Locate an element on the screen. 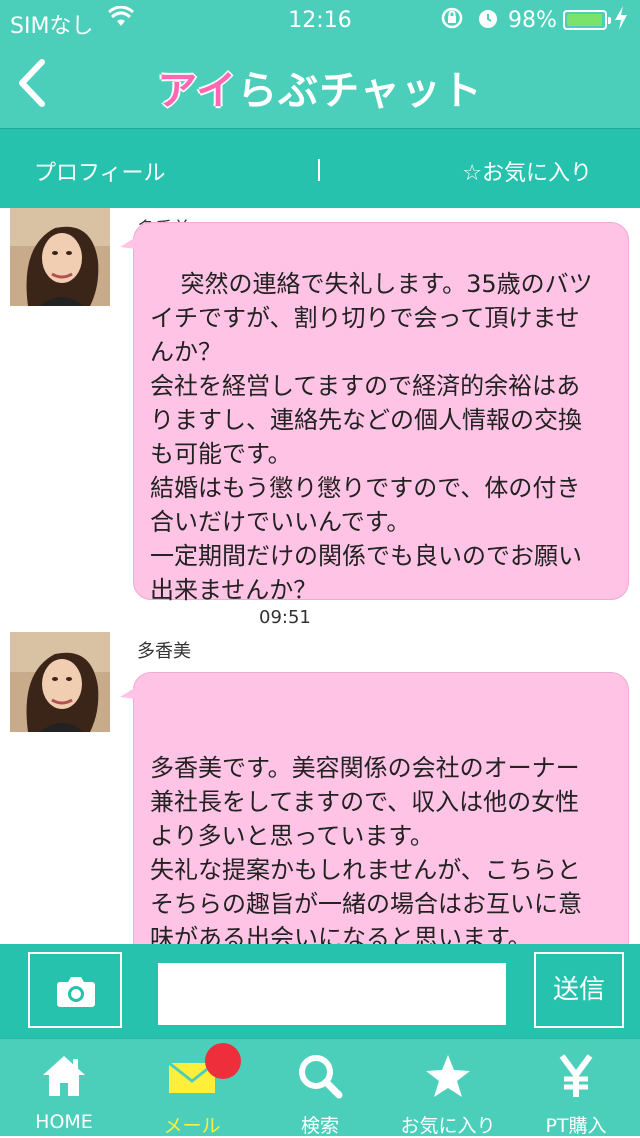  app-header: アイらぶチャット is located at coordinates (320, 84).